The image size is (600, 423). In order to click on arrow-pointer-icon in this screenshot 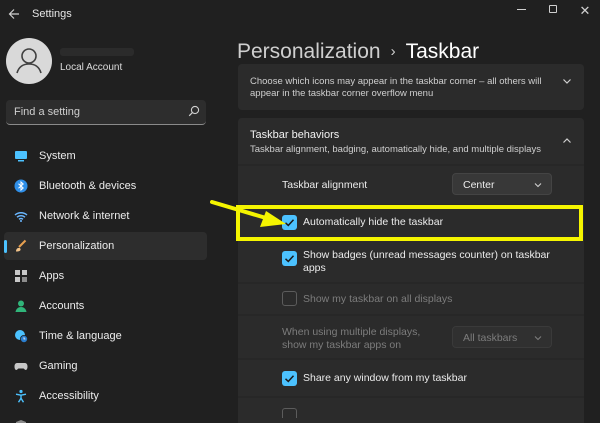, I will do `click(248, 213)`.